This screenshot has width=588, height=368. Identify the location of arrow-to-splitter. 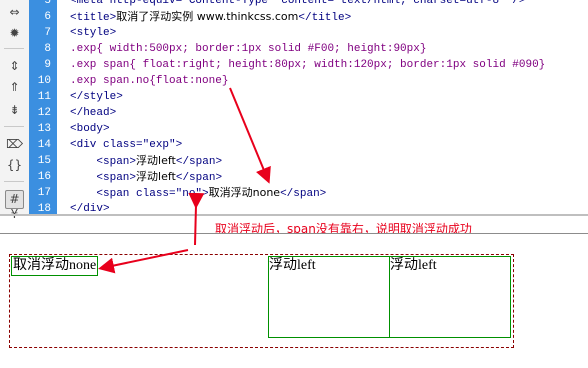
(196, 219).